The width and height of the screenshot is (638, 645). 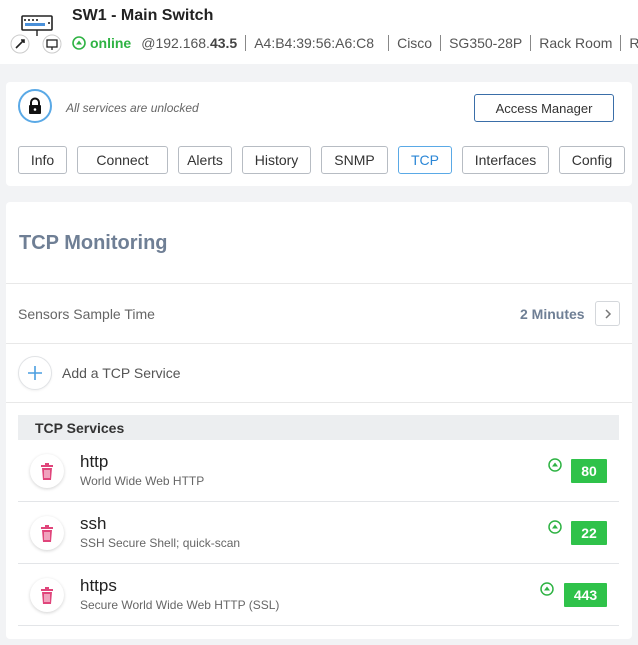 I want to click on tab-interfaces: Interfaces, so click(x=505, y=160).